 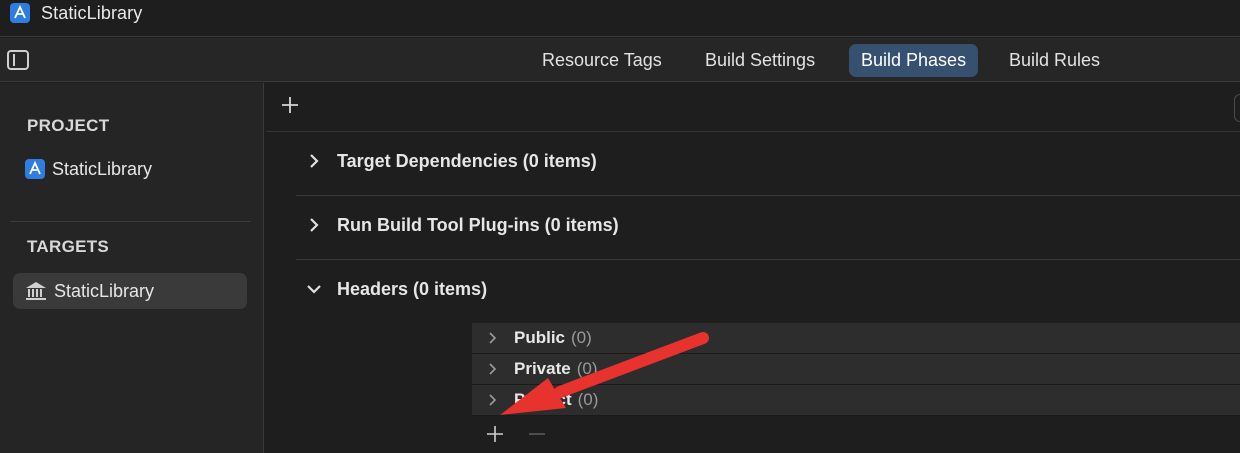 What do you see at coordinates (20, 13) in the screenshot?
I see `xcode-app-icon` at bounding box center [20, 13].